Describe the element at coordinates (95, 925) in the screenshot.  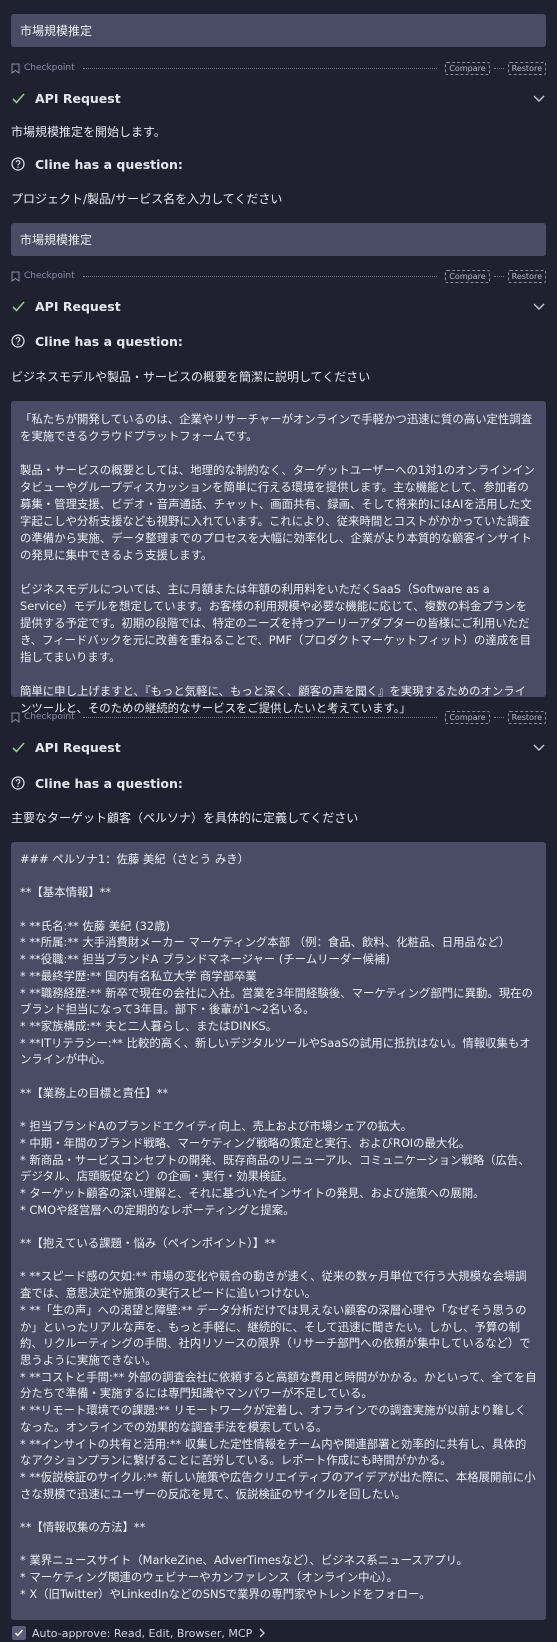
I see `answer-line: * **氏名:** 佐藤 美紀 (32歳)` at that location.